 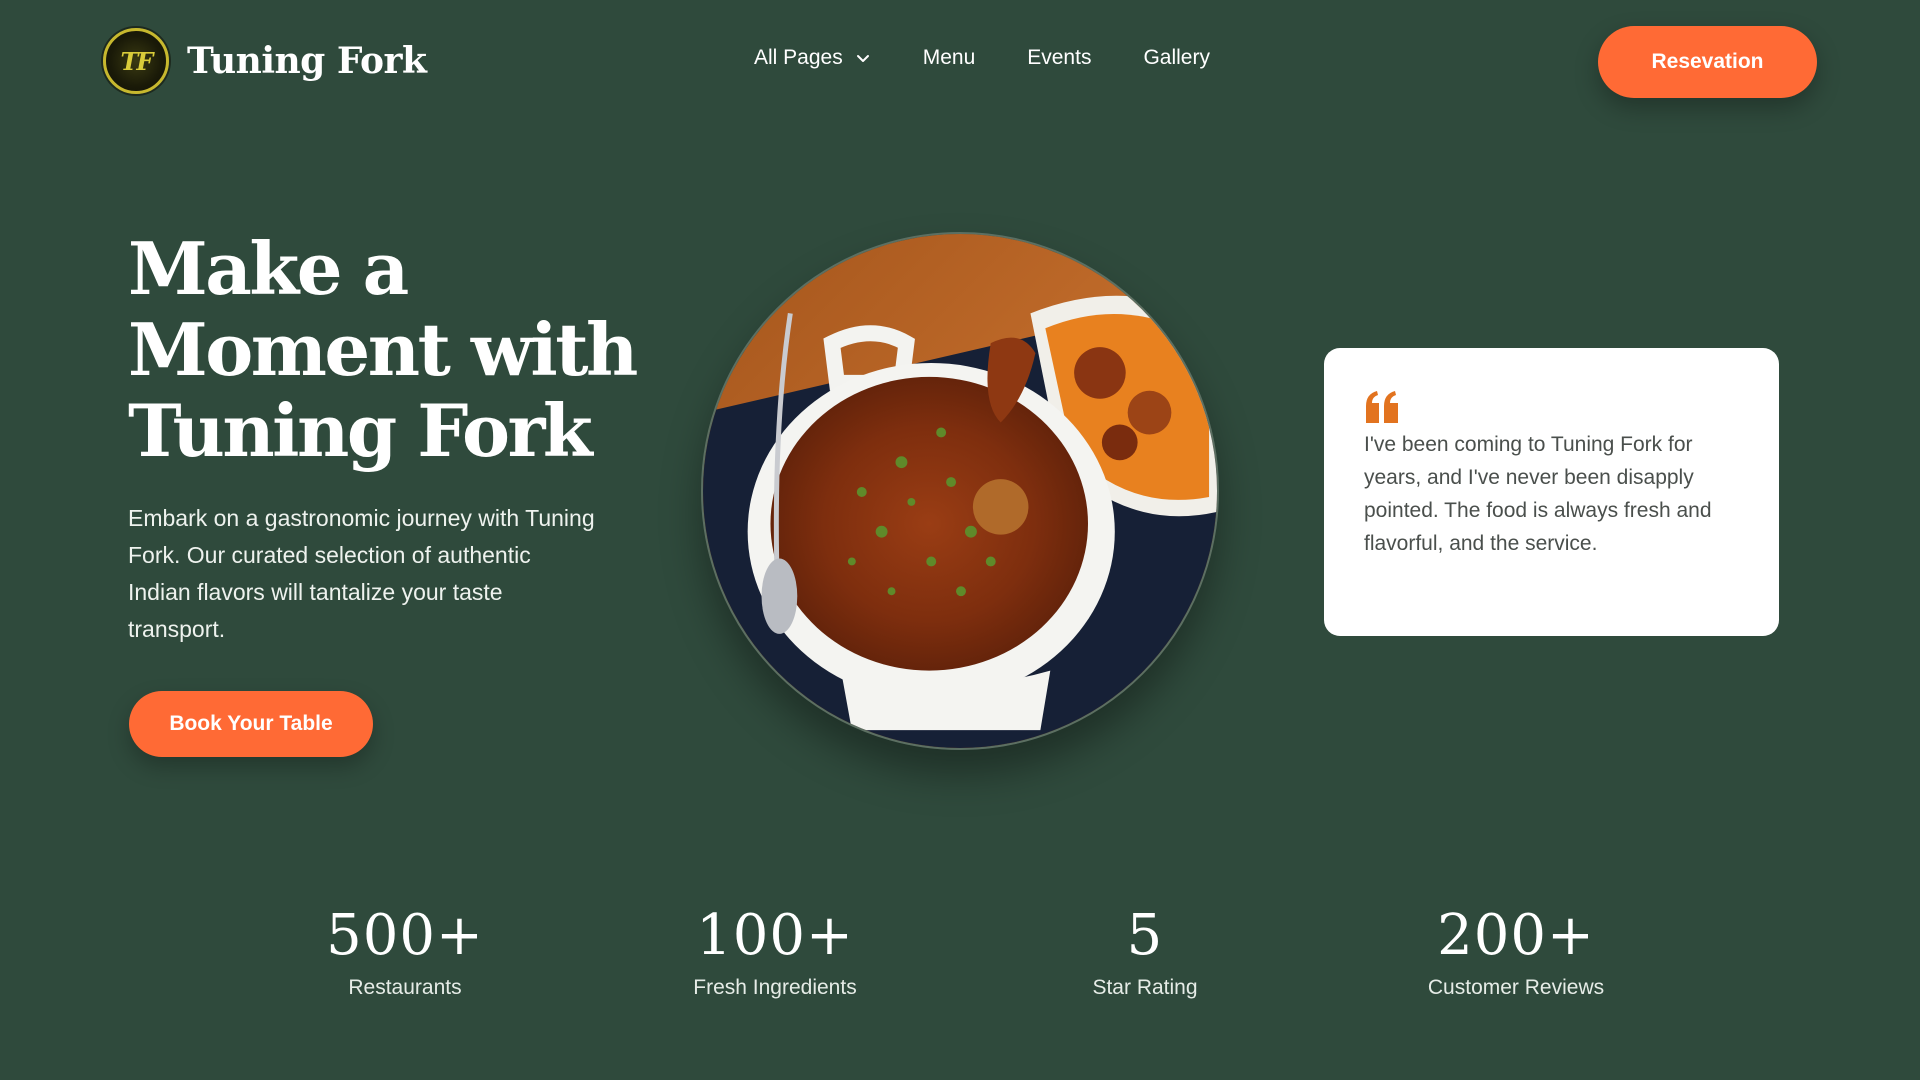 I want to click on hero-title: Make a Moment with Tuning Fork, so click(x=388, y=349).